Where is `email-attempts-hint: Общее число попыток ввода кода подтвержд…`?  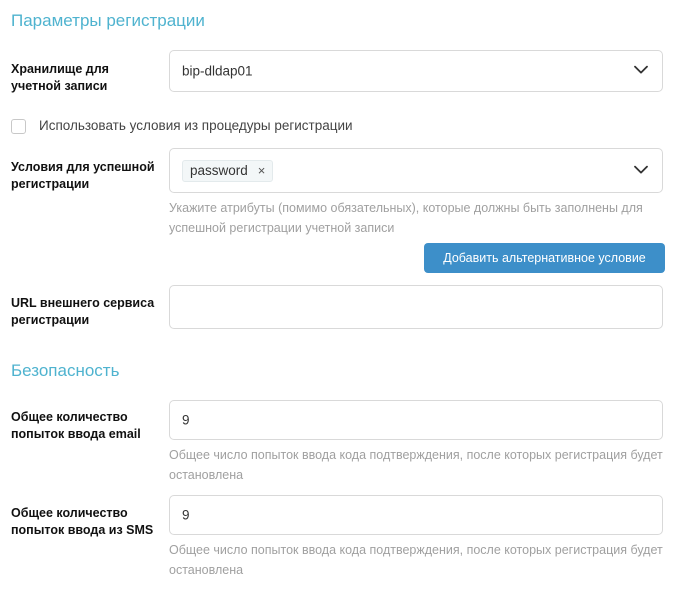 email-attempts-hint: Общее число попыток ввода кода подтвержд… is located at coordinates (416, 465).